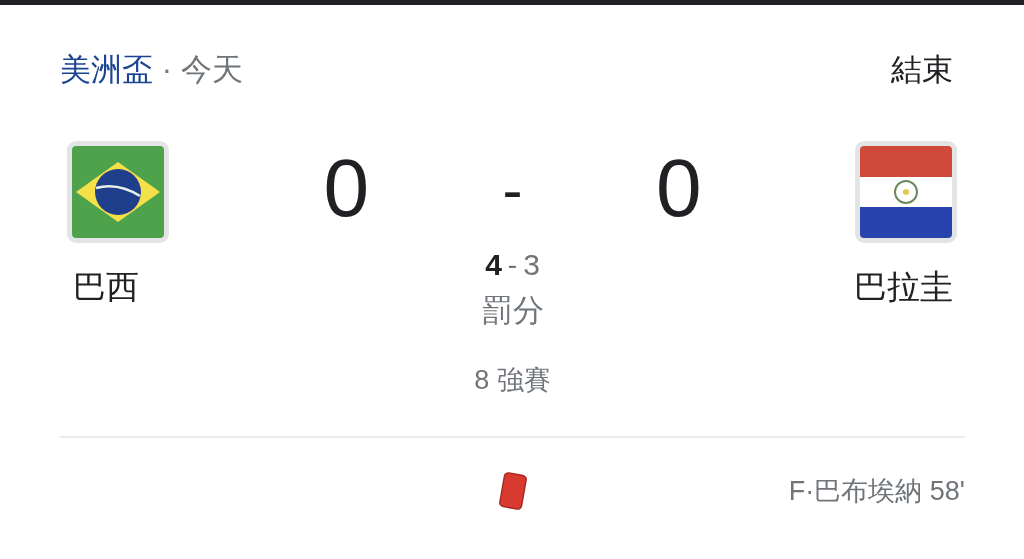  I want to click on penalty-score: 3, so click(531, 265).